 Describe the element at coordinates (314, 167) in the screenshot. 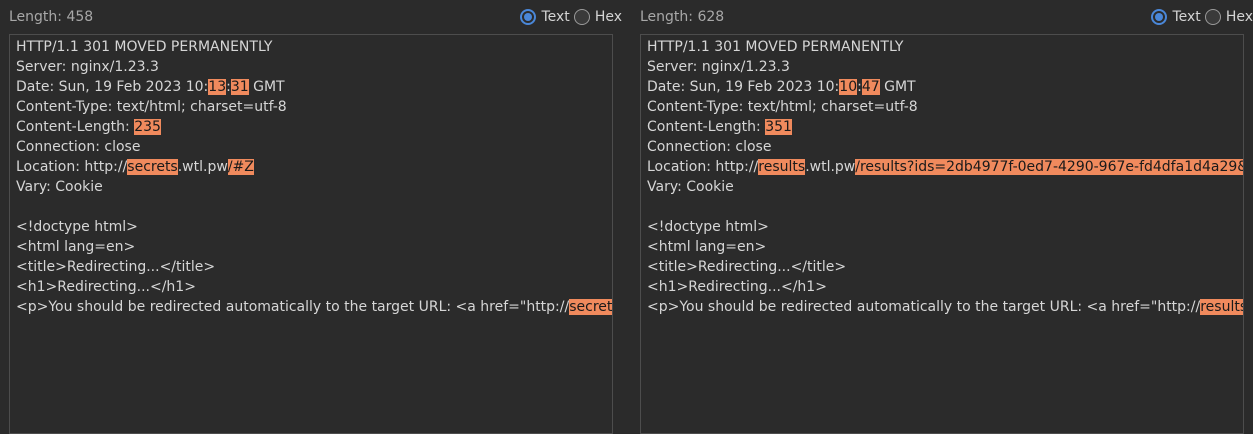

I see `response-line: Location: http://secrets.wtl.pw/#Z` at that location.